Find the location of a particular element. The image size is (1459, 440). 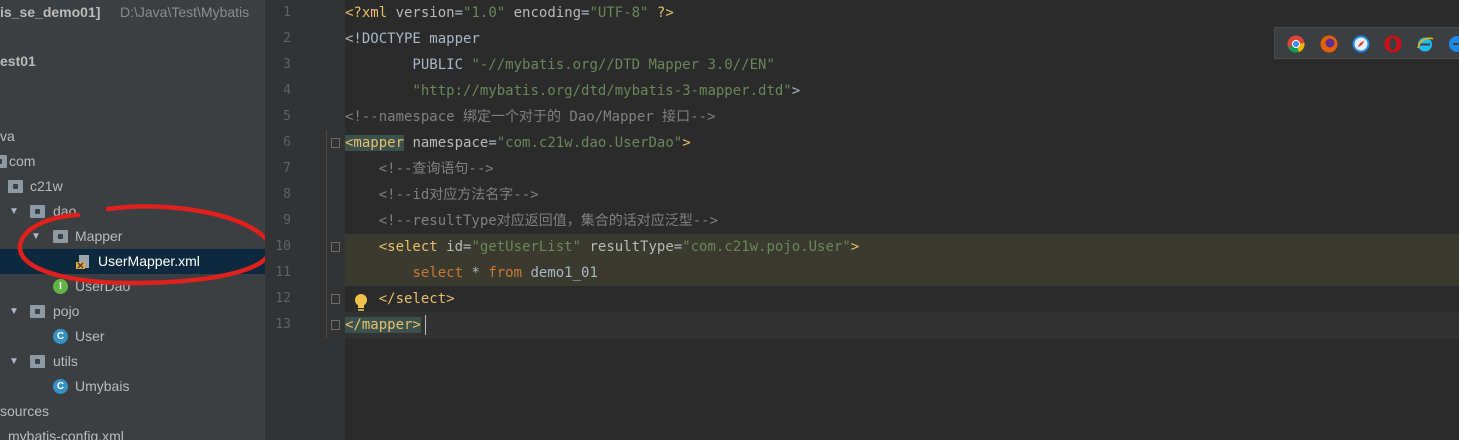

tree-item-label: sources is located at coordinates (25, 411).